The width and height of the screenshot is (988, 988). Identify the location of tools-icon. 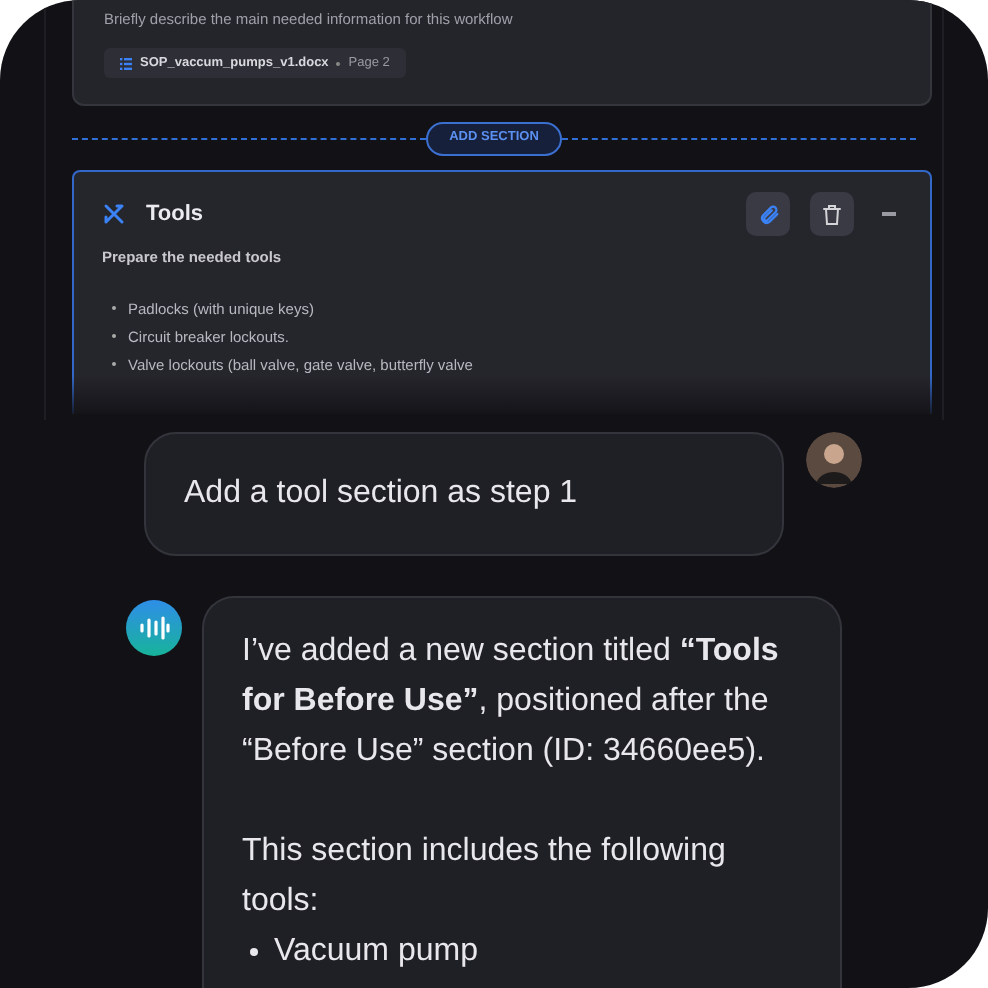
(114, 214).